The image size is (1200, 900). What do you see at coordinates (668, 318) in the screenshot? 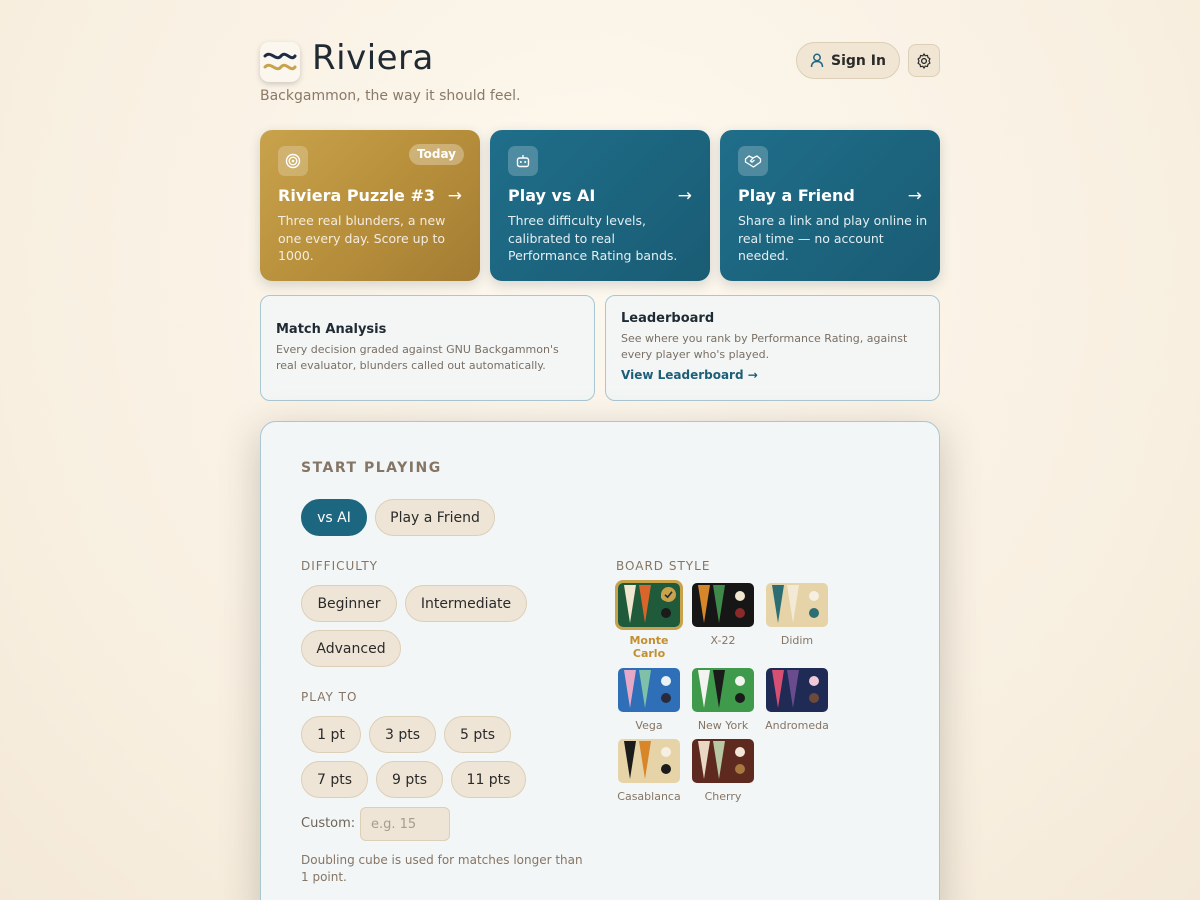
I see `card-title: Leaderboard` at bounding box center [668, 318].